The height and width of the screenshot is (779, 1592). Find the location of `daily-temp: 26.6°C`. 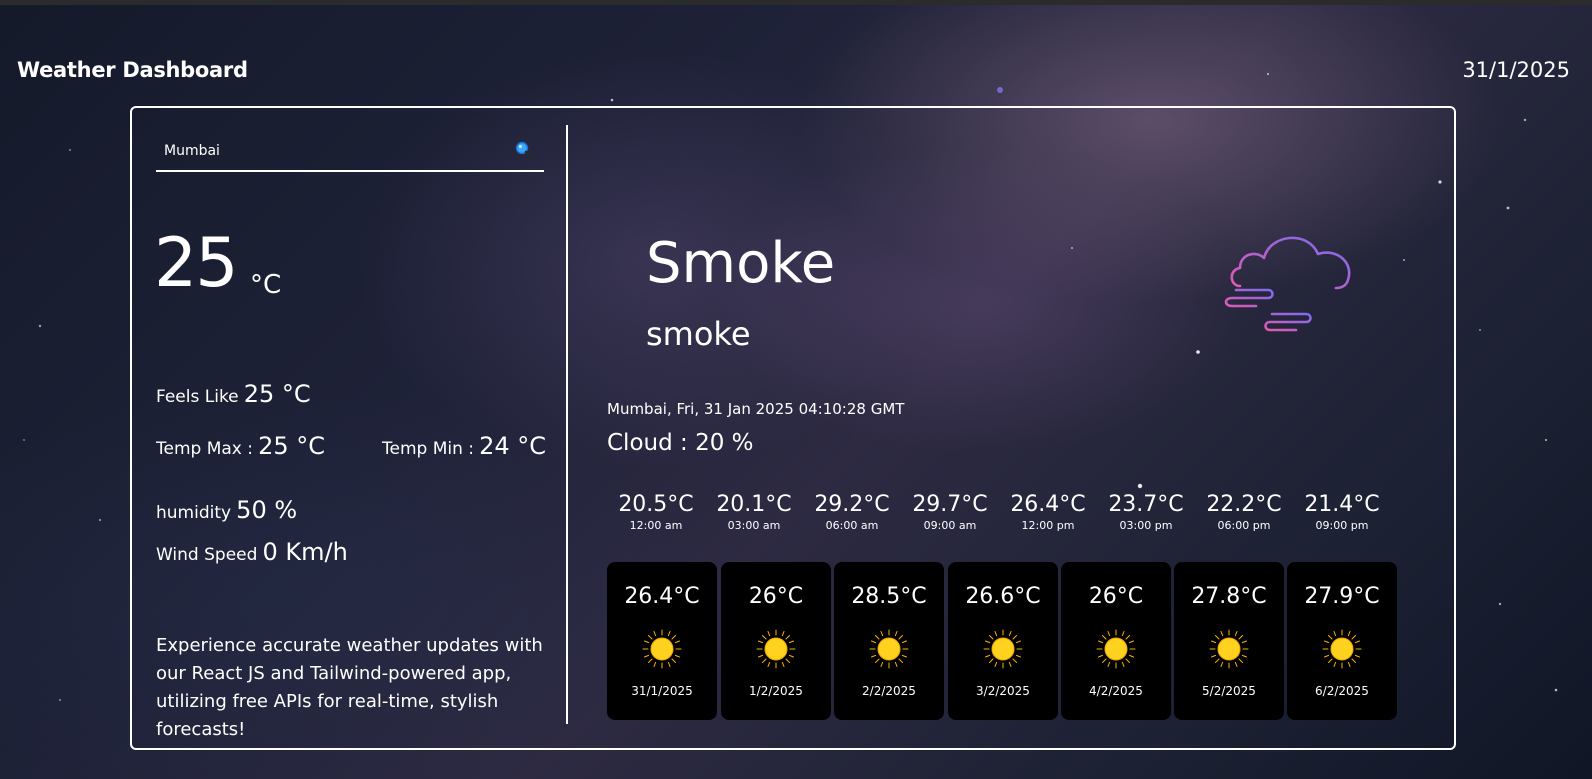

daily-temp: 26.6°C is located at coordinates (1003, 596).